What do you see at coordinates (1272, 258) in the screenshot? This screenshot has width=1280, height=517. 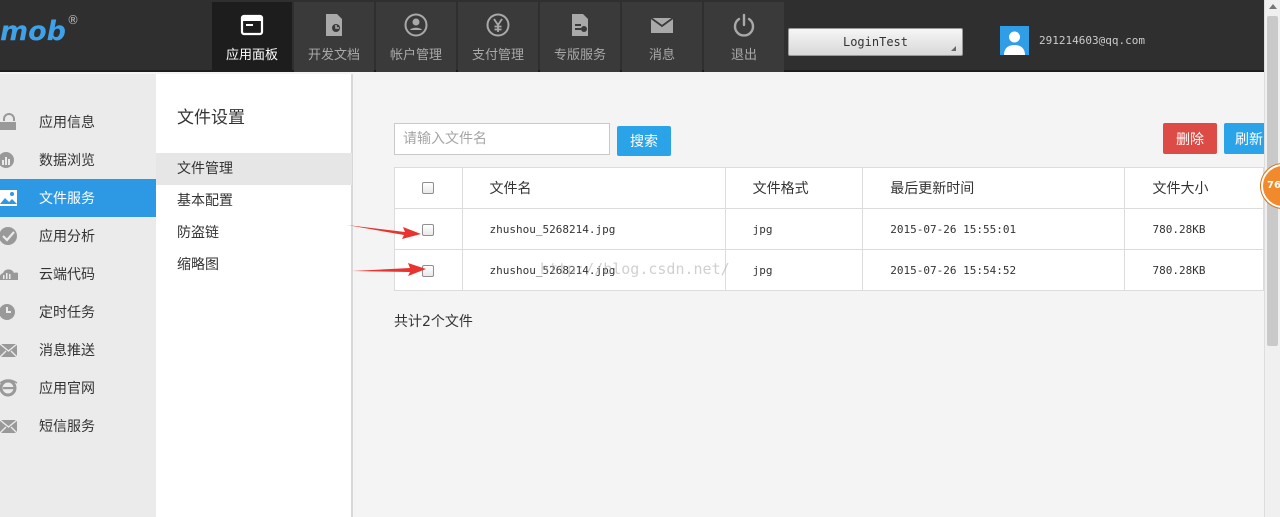 I see `scrollbar` at bounding box center [1272, 258].